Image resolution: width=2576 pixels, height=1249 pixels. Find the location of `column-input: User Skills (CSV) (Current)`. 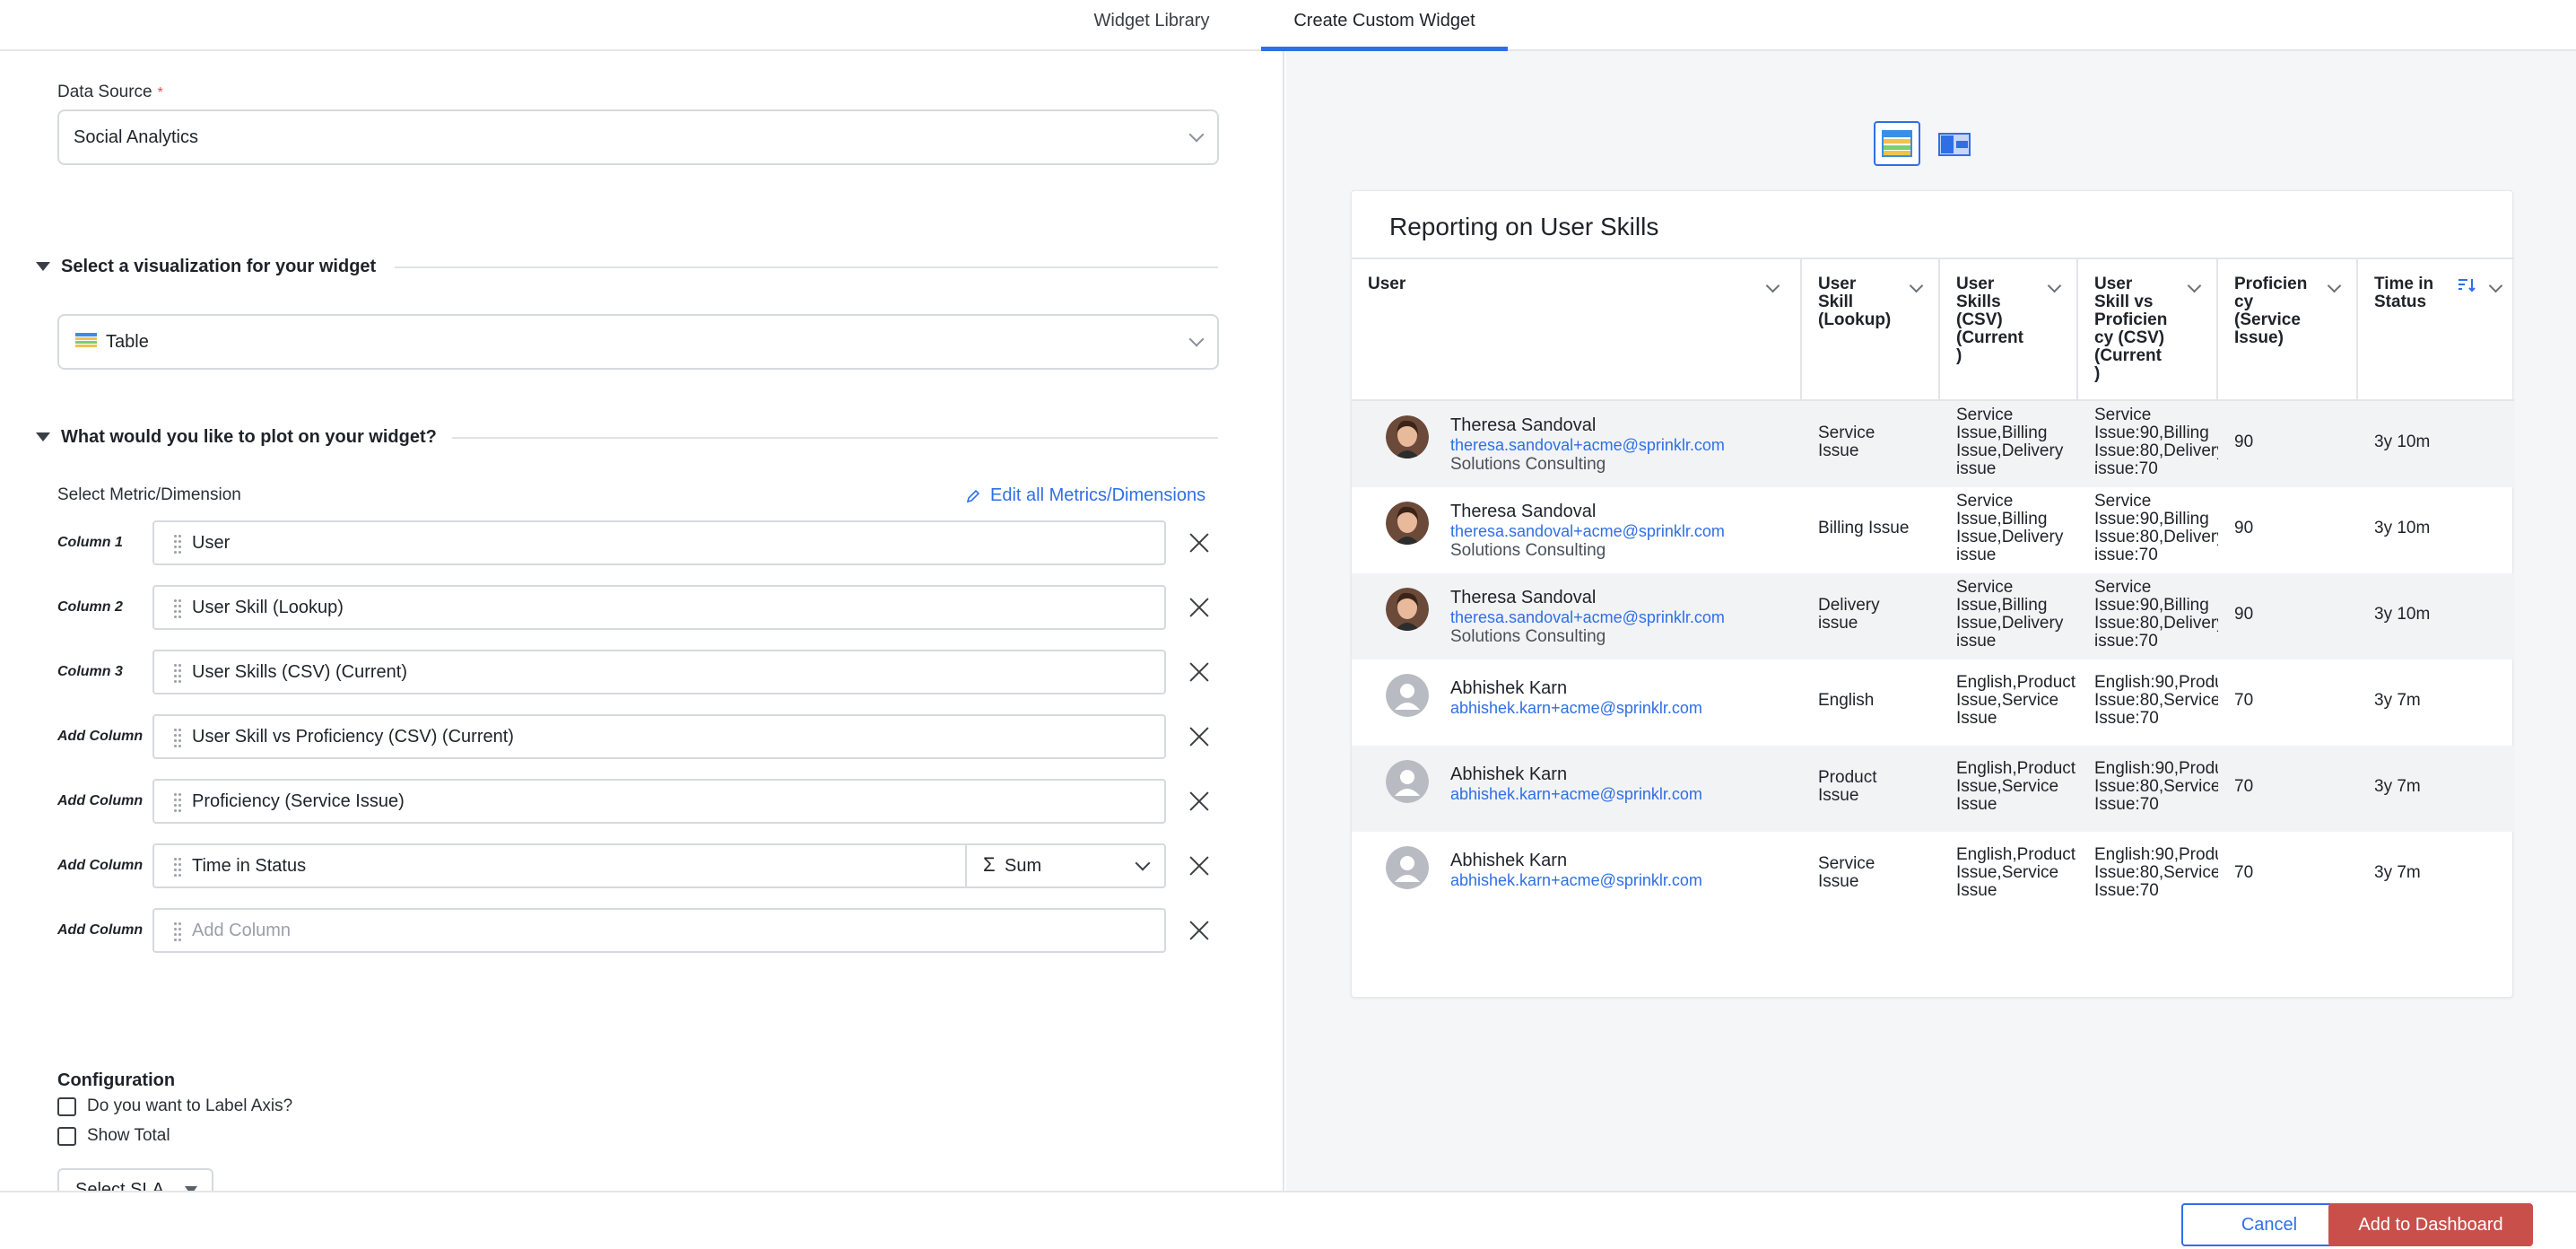

column-input: User Skills (CSV) (Current) is located at coordinates (659, 672).